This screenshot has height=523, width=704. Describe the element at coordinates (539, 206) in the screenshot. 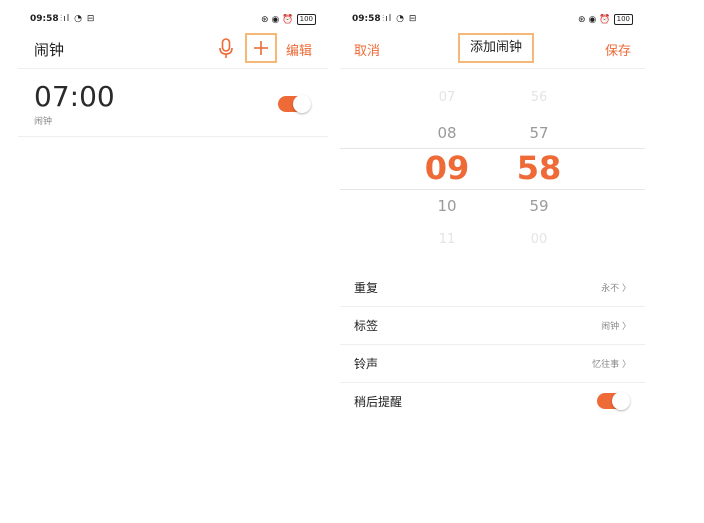

I see `minute-option: 59` at that location.